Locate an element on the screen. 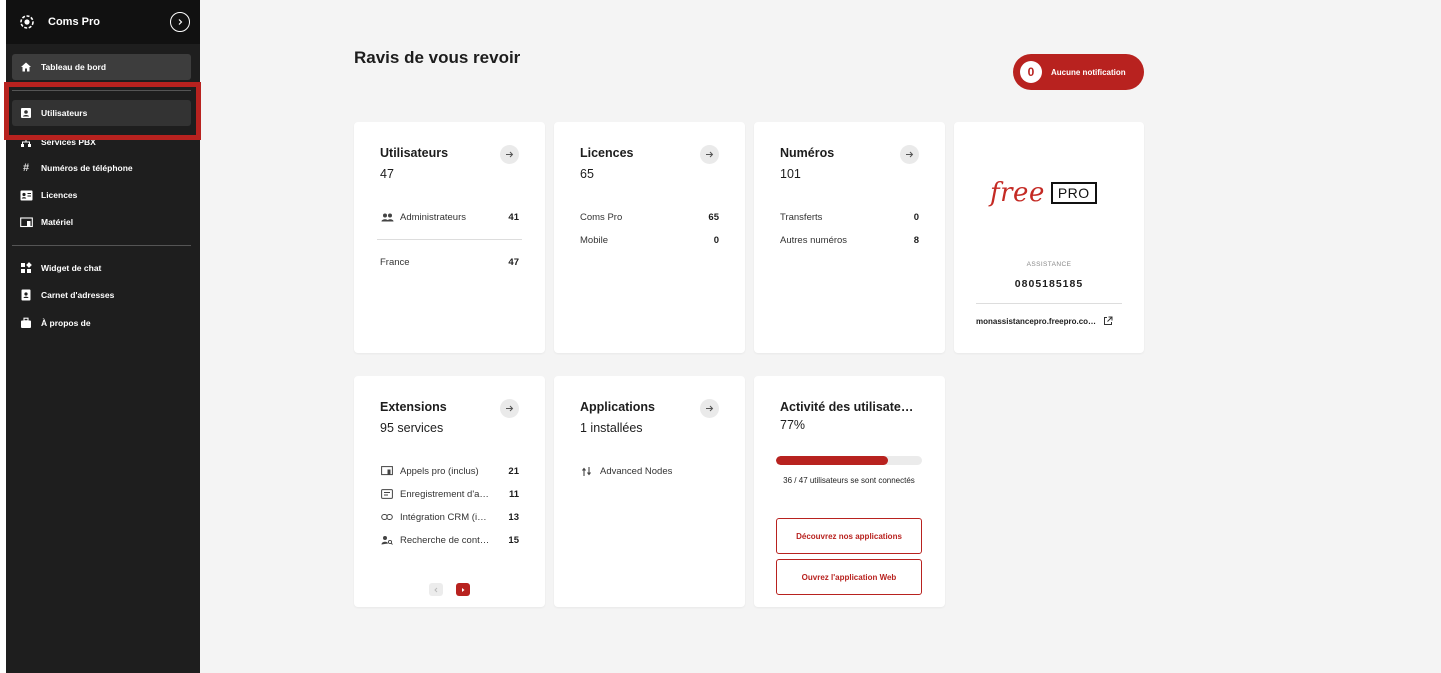 The height and width of the screenshot is (673, 1441). open-web-app-button: Ouvrez l'application Web is located at coordinates (849, 577).